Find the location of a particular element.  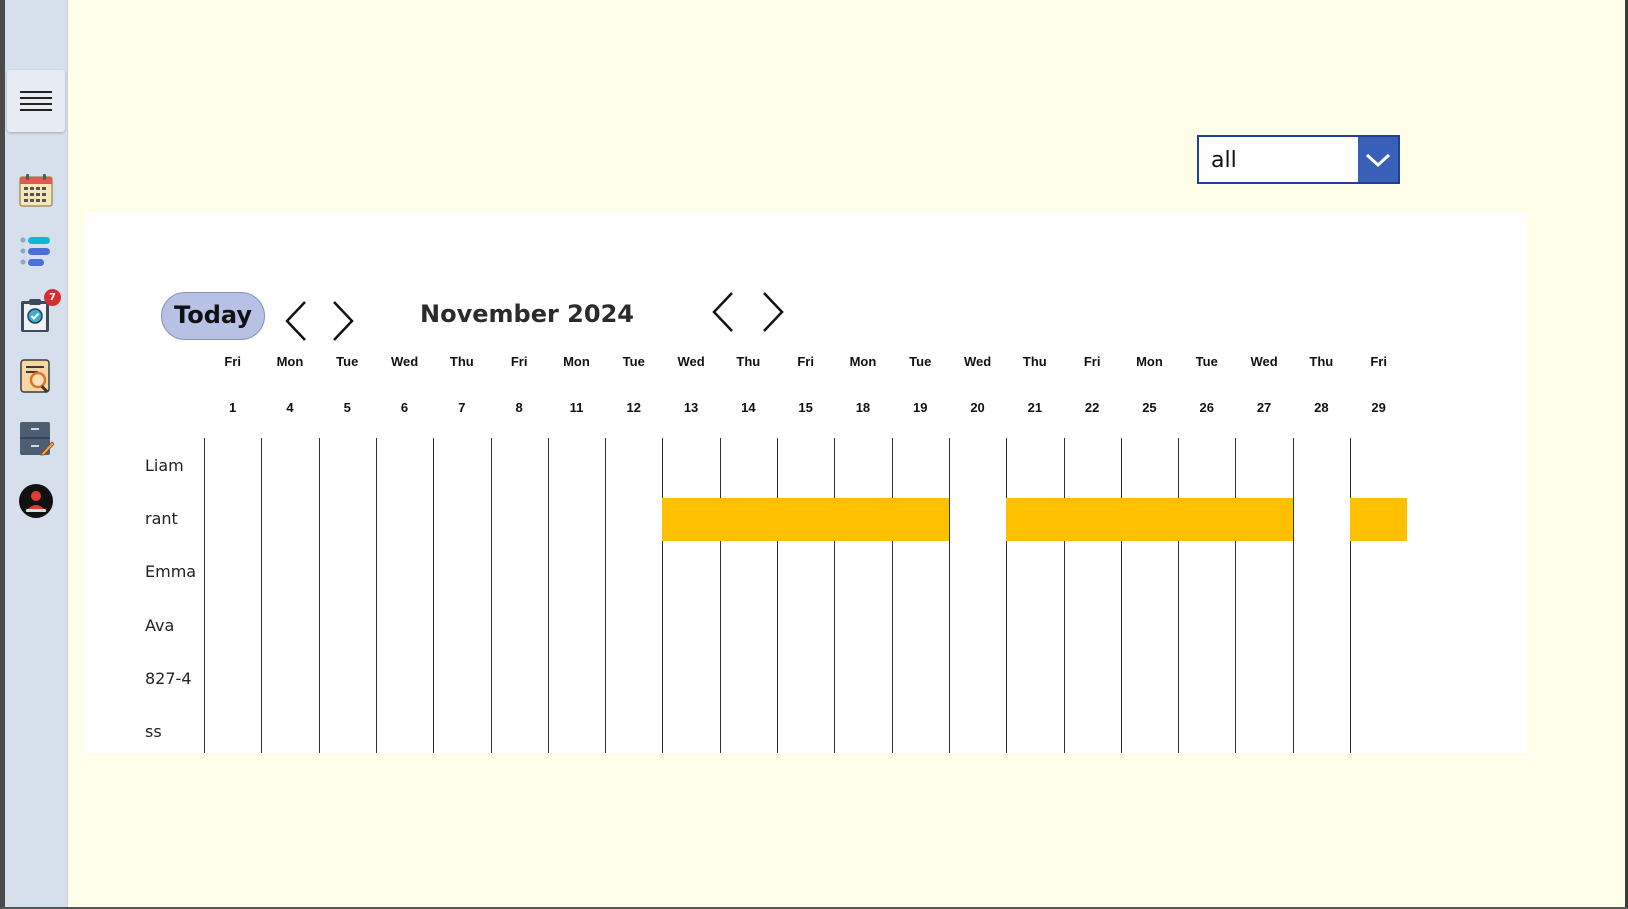

calendar-icon is located at coordinates (36, 190).